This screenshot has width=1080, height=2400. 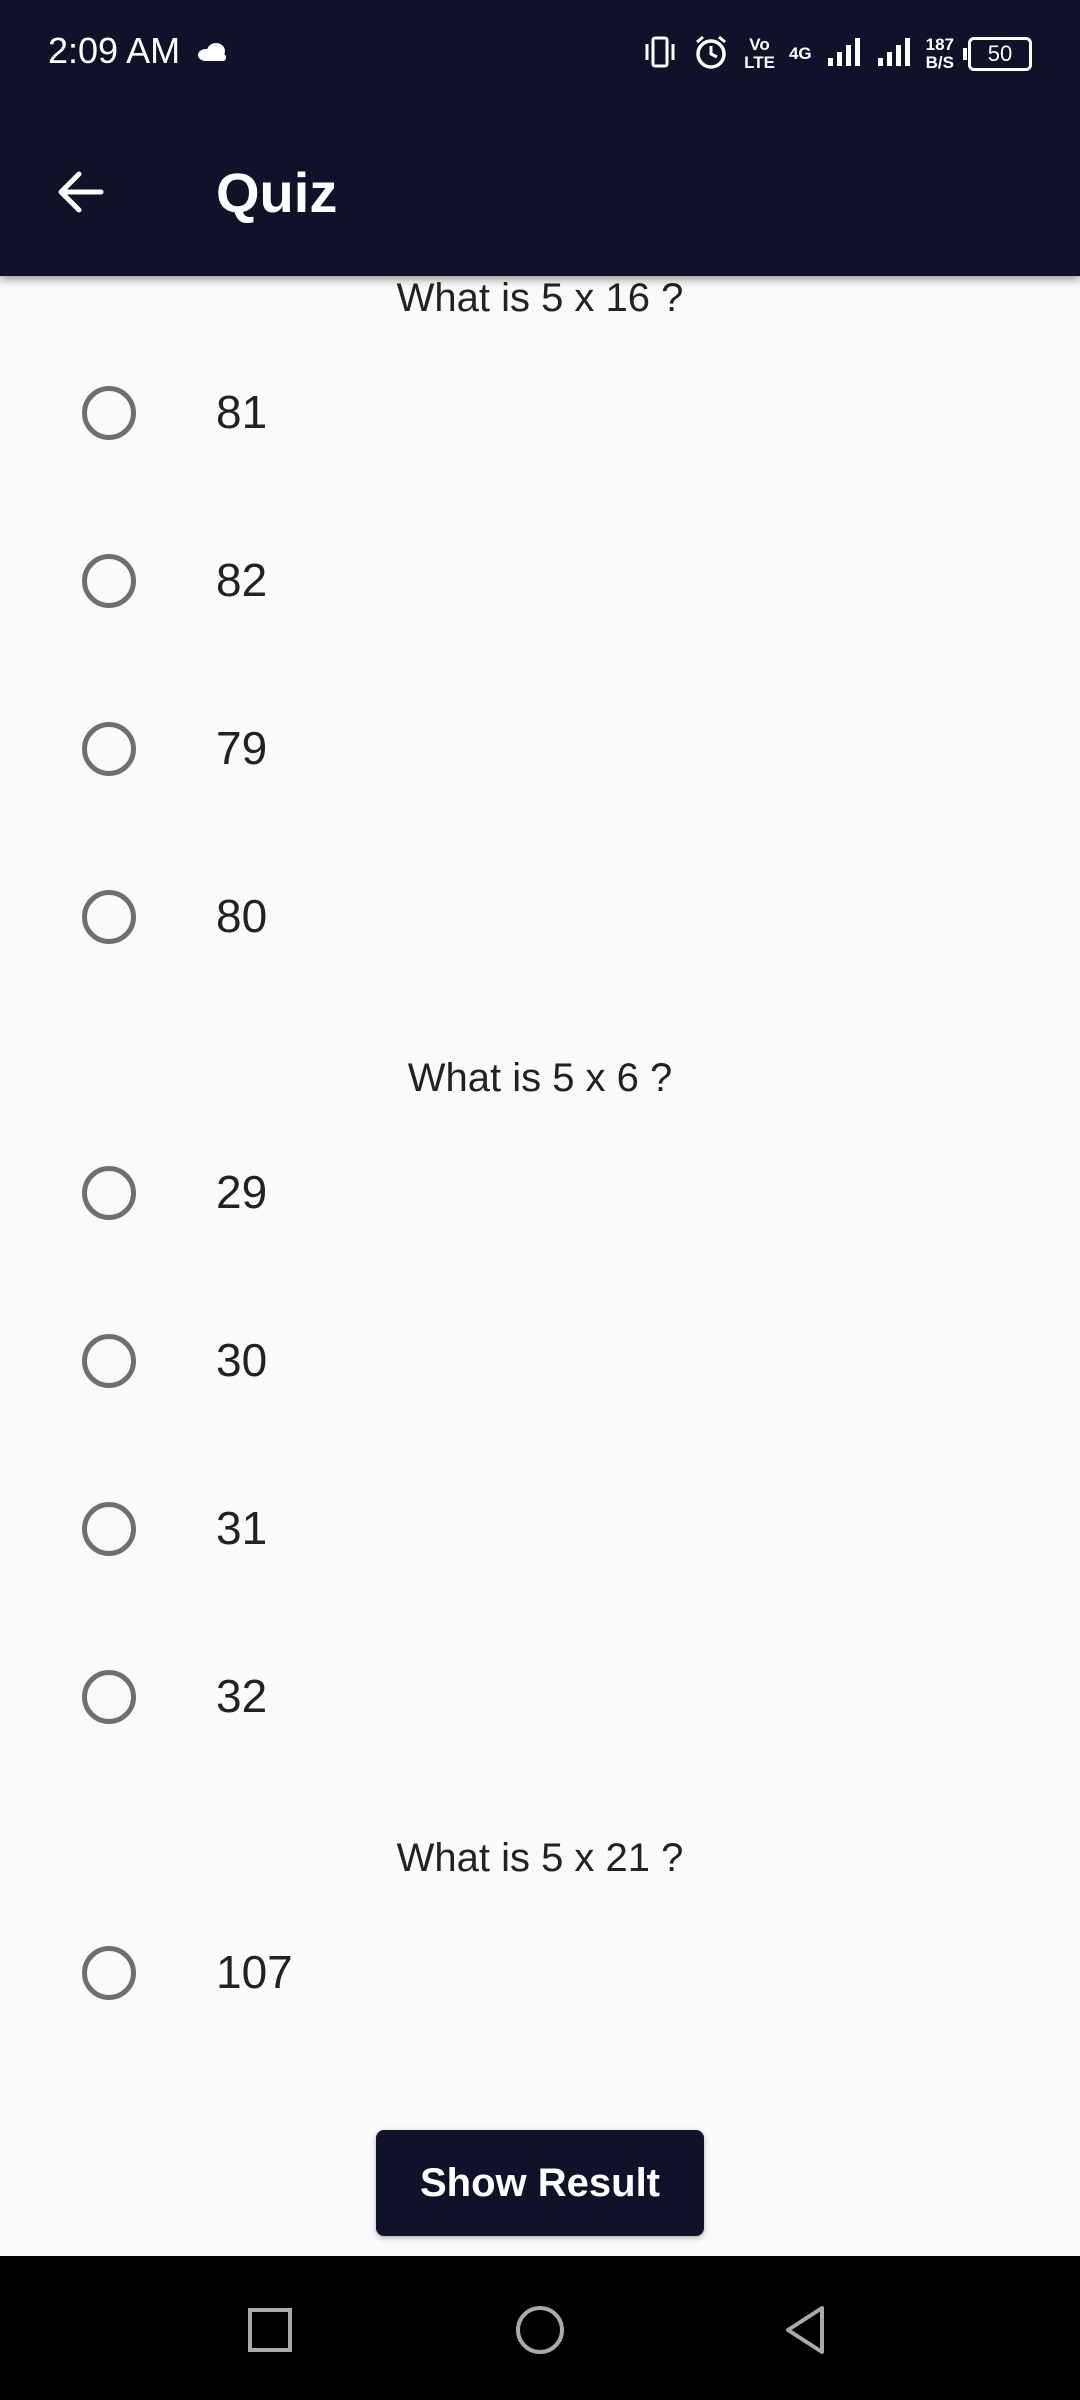 What do you see at coordinates (540, 1858) in the screenshot?
I see `question-text: What is 5 x 21 ?` at bounding box center [540, 1858].